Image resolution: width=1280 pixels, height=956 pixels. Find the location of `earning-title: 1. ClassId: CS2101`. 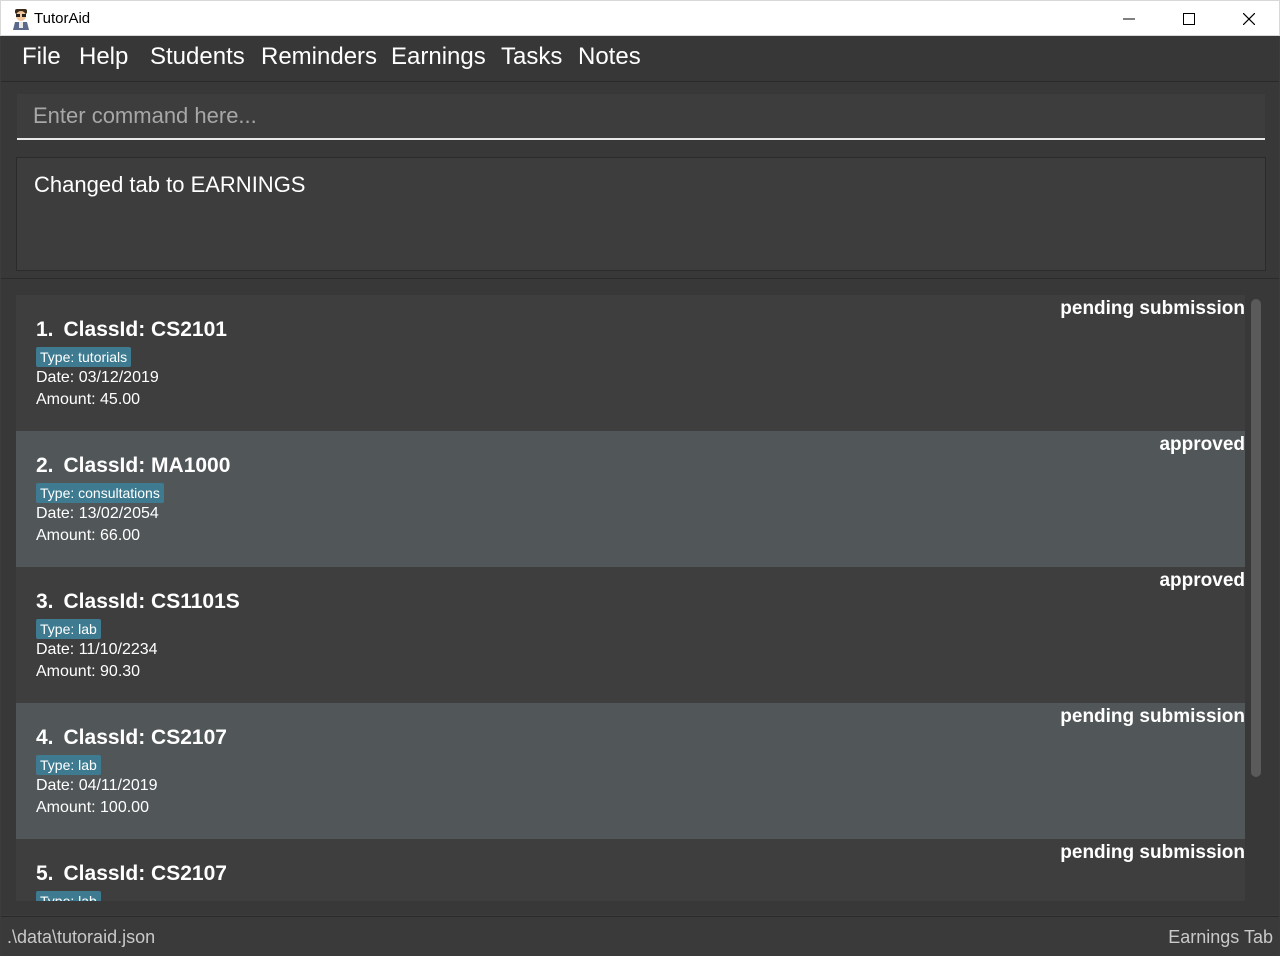

earning-title: 1. ClassId: CS2101 is located at coordinates (131, 330).